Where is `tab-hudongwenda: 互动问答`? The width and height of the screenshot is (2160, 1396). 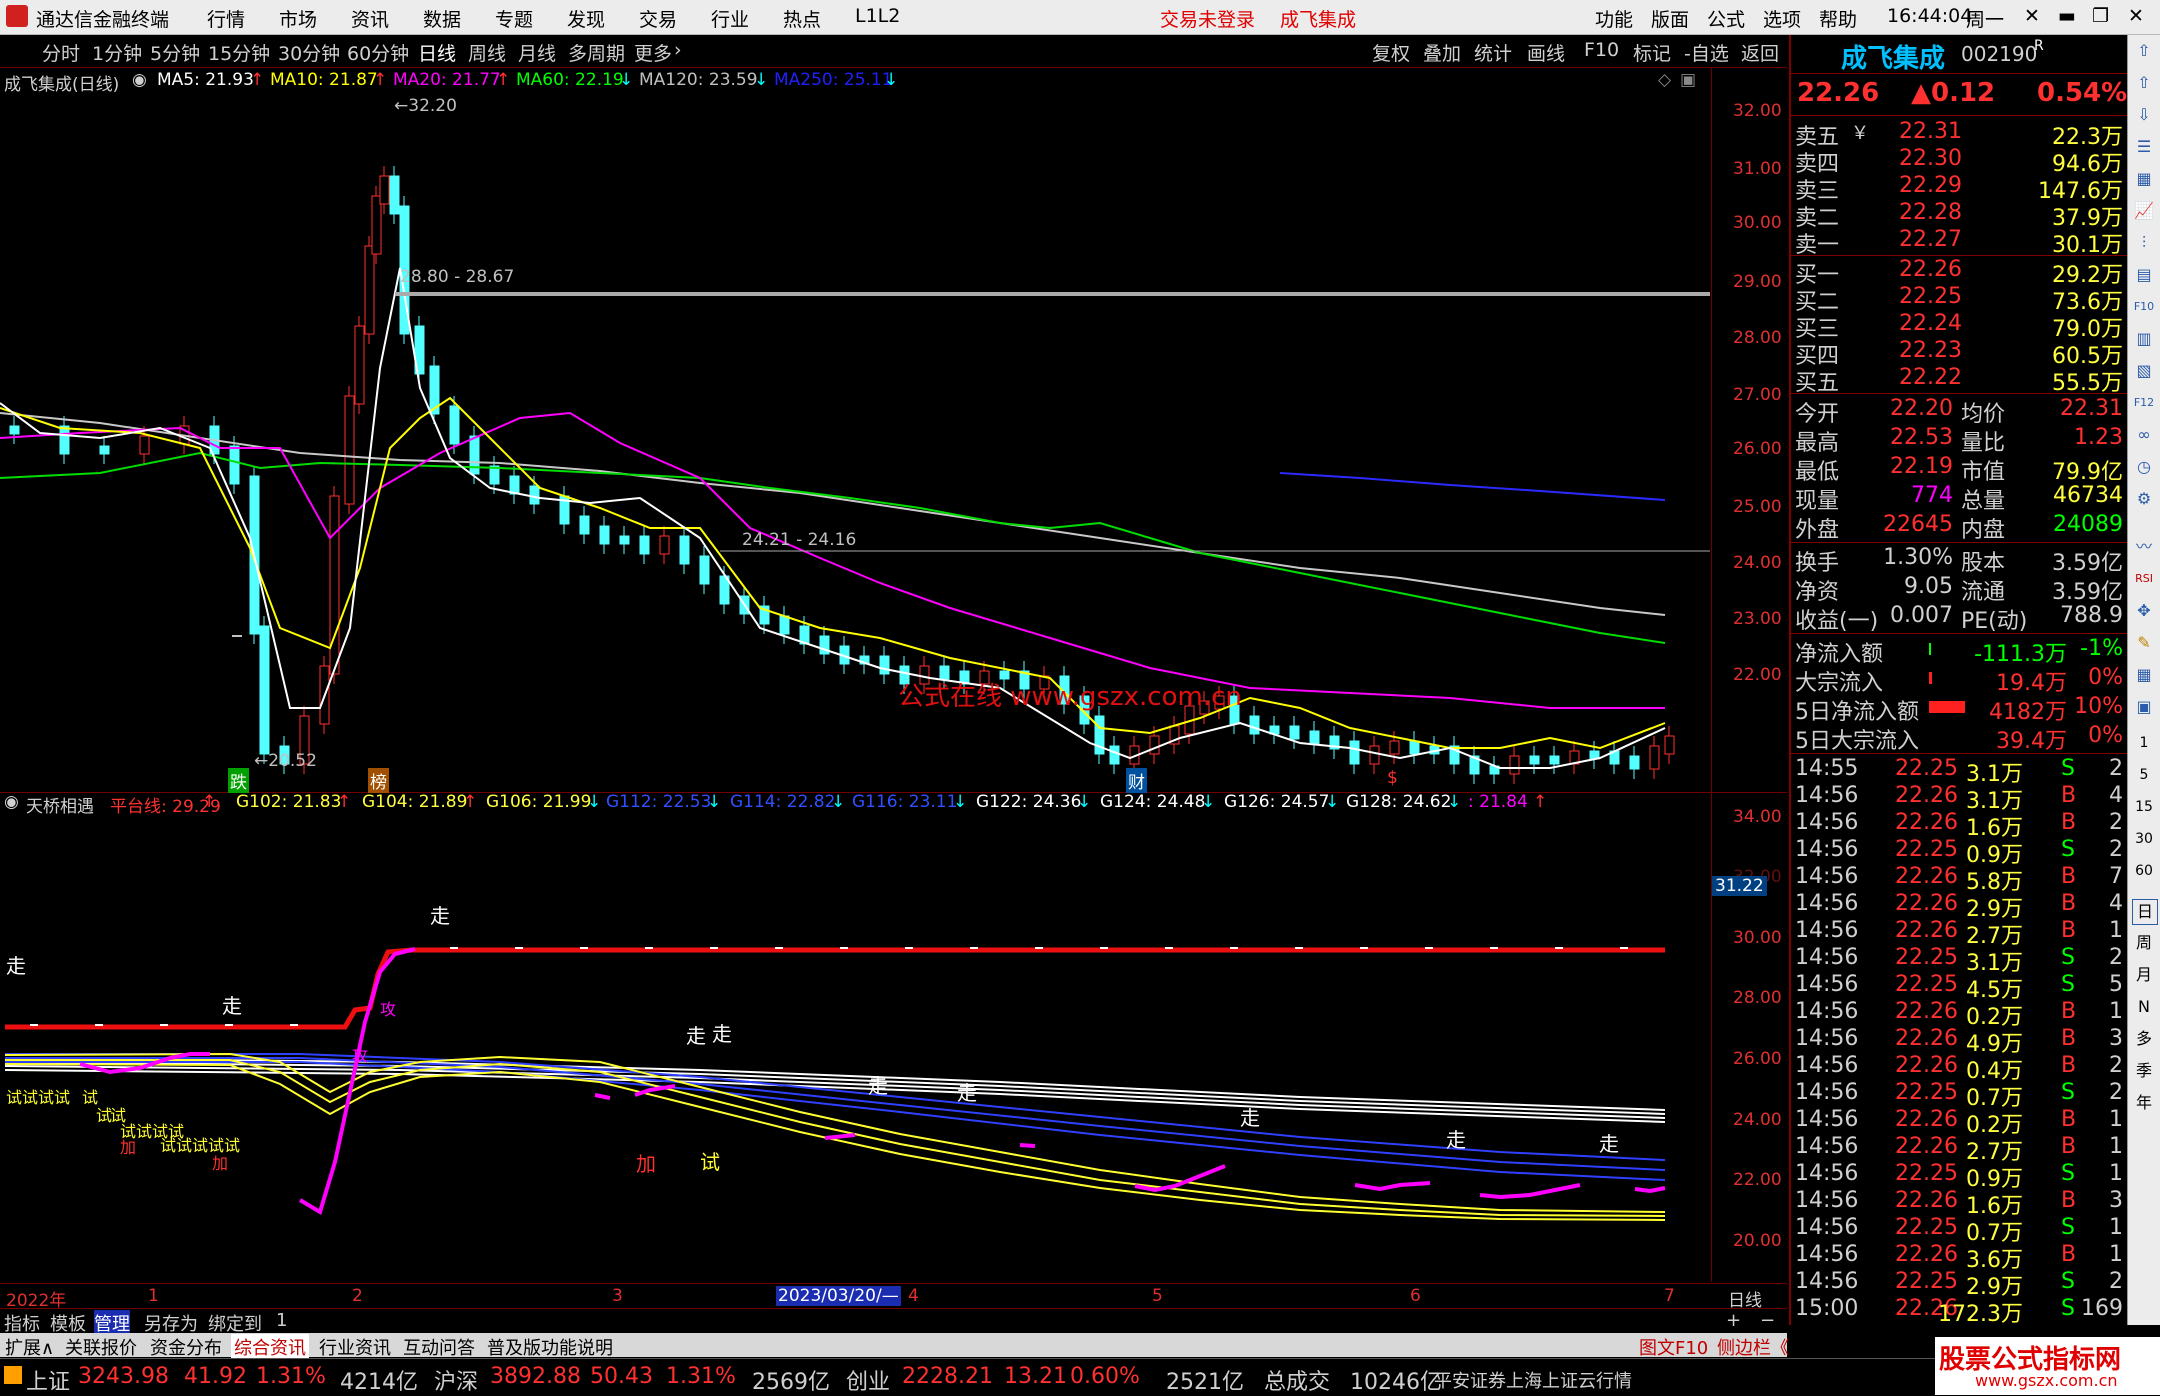
tab-hudongwenda: 互动问答 is located at coordinates (439, 1347).